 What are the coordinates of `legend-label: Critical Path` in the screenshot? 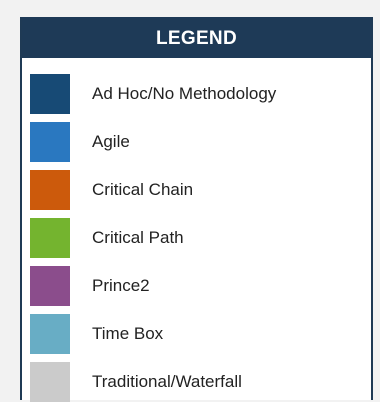 It's located at (138, 237).